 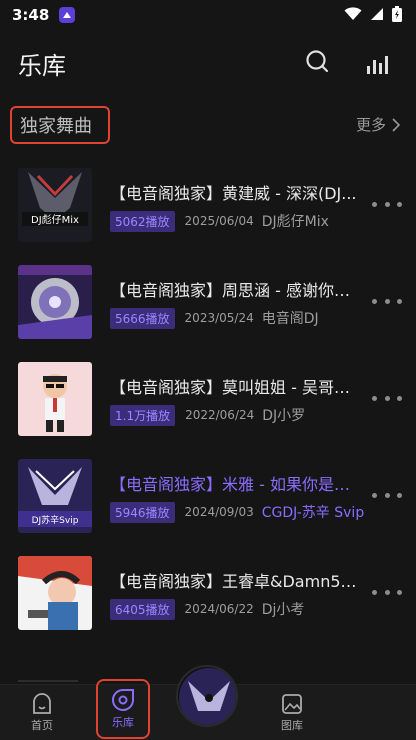 What do you see at coordinates (142, 609) in the screenshot?
I see `play-count-badge: 6405播放` at bounding box center [142, 609].